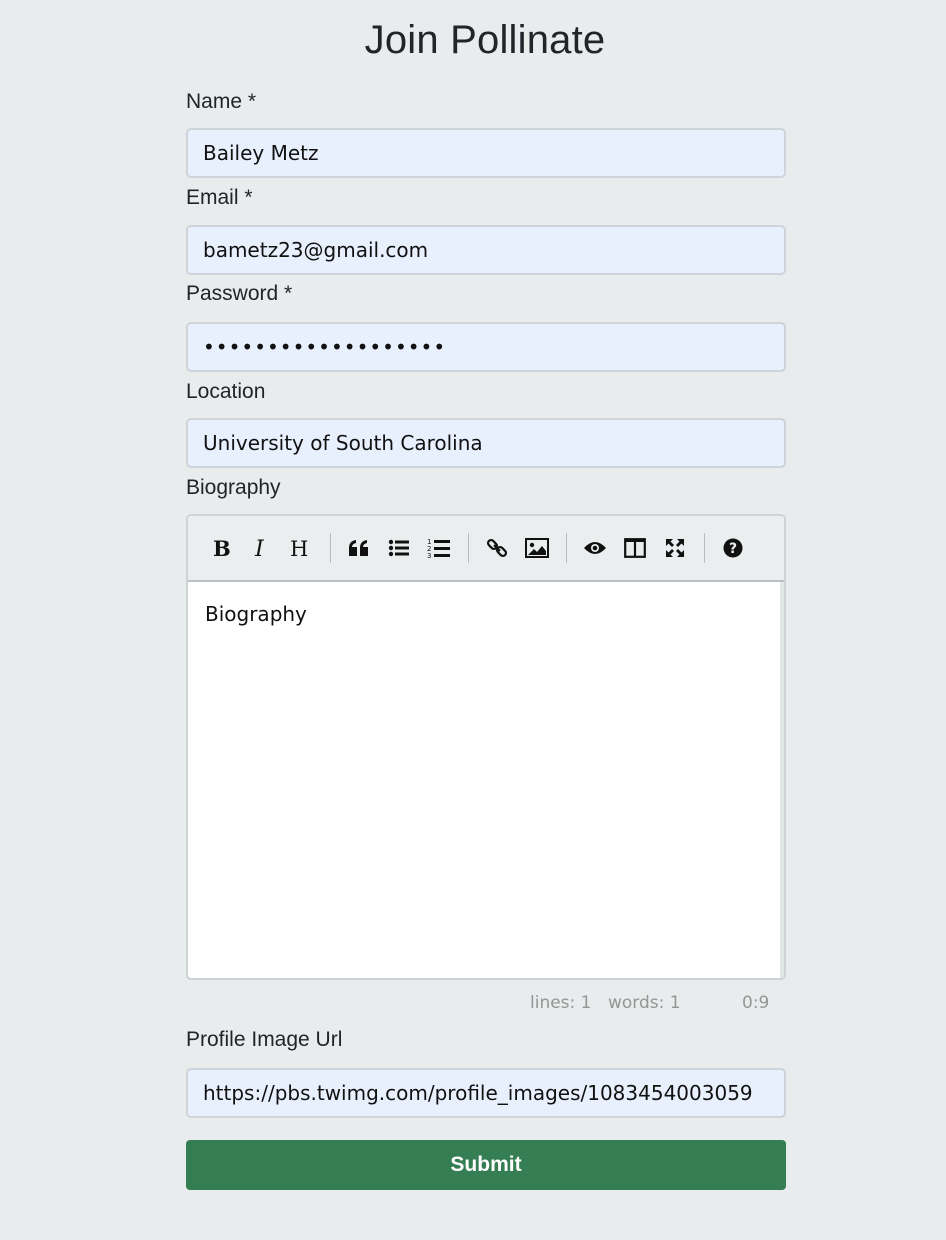 This screenshot has width=946, height=1240. Describe the element at coordinates (261, 153) in the screenshot. I see `name-value: Bailey Metz` at that location.